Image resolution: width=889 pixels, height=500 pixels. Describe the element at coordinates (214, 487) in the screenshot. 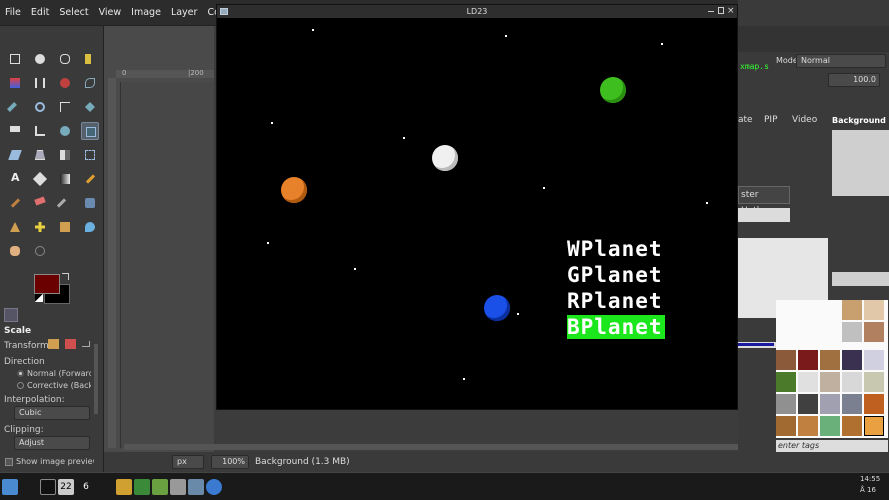

I see `browser-icon` at that location.